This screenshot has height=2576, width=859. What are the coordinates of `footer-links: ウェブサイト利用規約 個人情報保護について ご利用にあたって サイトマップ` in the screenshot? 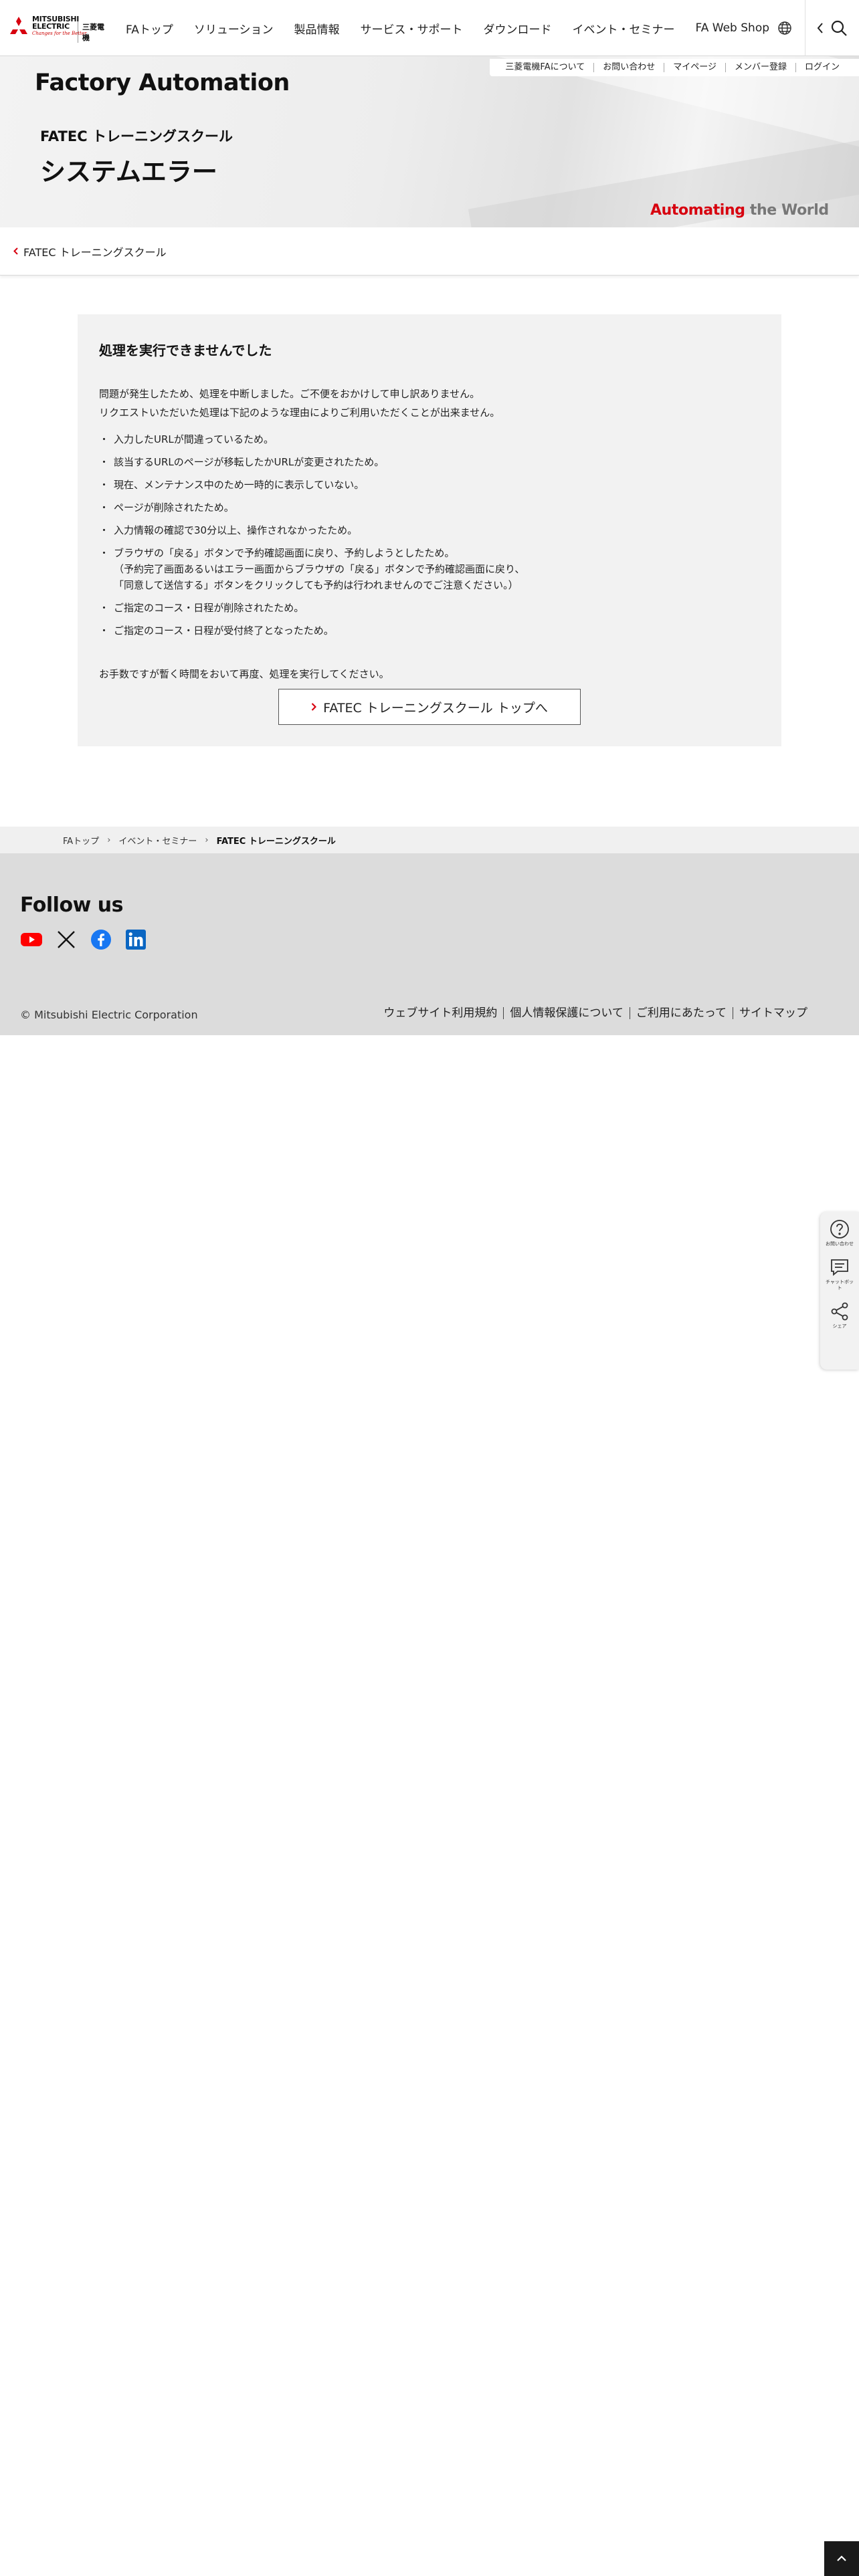 It's located at (595, 1013).